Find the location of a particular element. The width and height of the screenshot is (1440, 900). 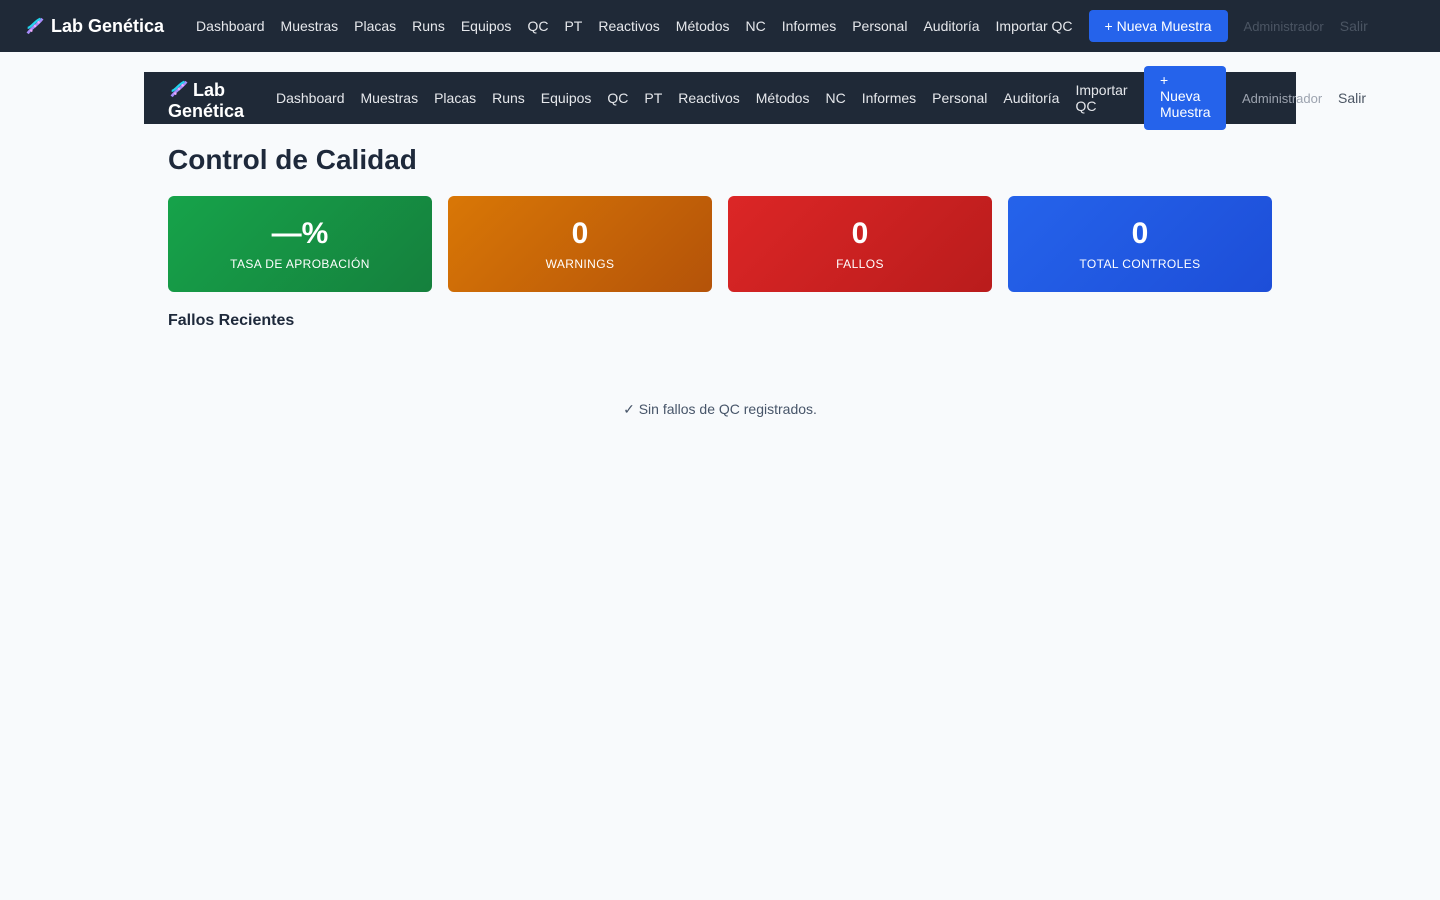

embedded-logout-link: Salir is located at coordinates (1352, 98).